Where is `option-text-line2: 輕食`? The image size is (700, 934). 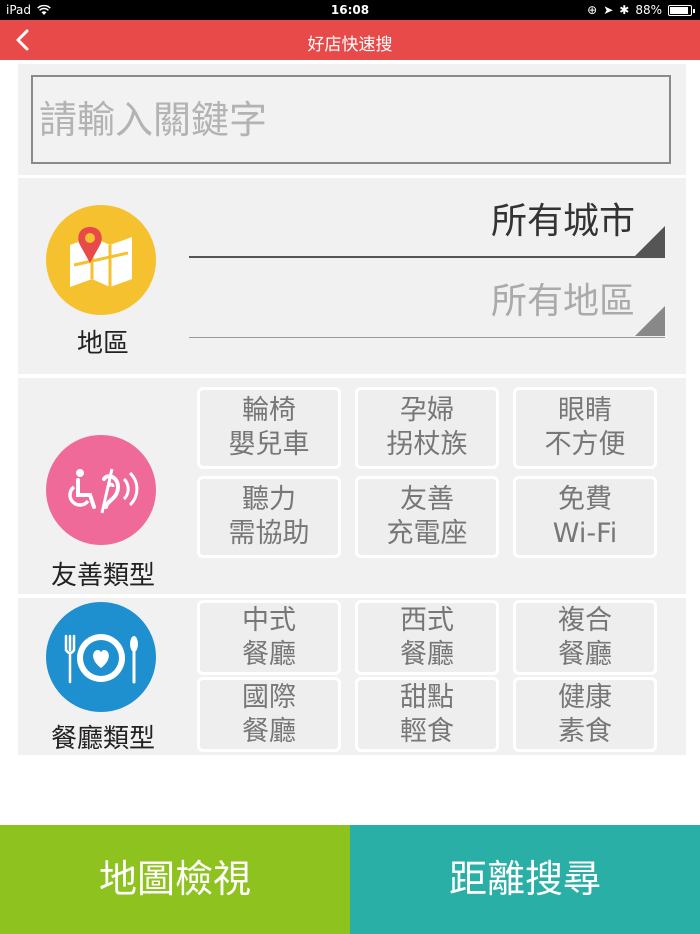 option-text-line2: 輕食 is located at coordinates (427, 731).